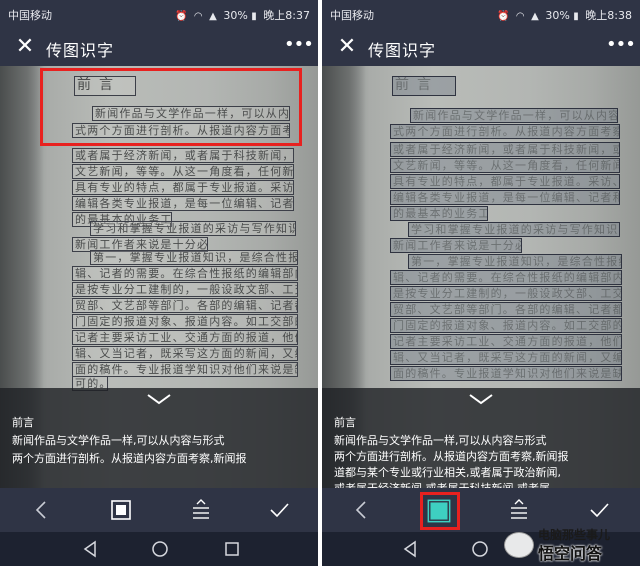  Describe the element at coordinates (159, 510) in the screenshot. I see `tool-bar` at that location.